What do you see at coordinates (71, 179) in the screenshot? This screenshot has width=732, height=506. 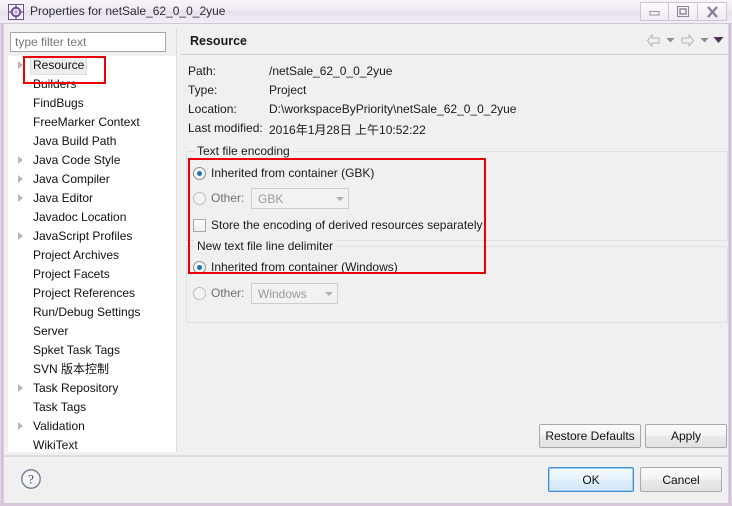 I see `tree-item-label: Java Compiler` at bounding box center [71, 179].